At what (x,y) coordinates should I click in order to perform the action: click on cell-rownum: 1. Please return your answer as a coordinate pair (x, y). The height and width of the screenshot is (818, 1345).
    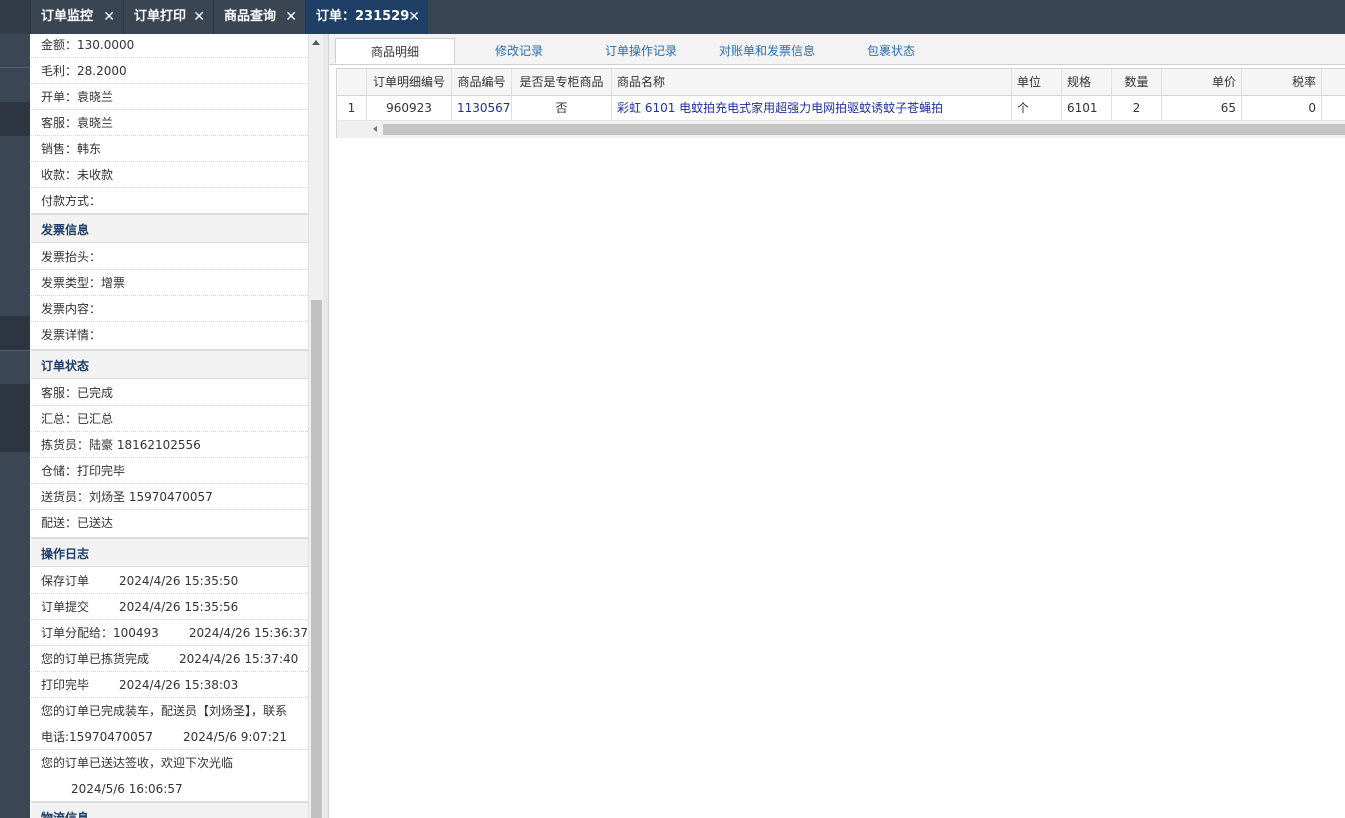
    Looking at the image, I should click on (352, 108).